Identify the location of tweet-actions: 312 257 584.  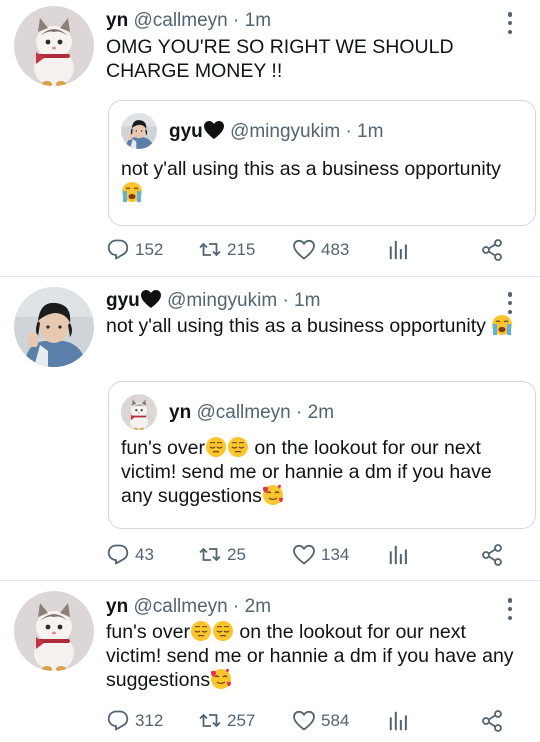
(308, 721).